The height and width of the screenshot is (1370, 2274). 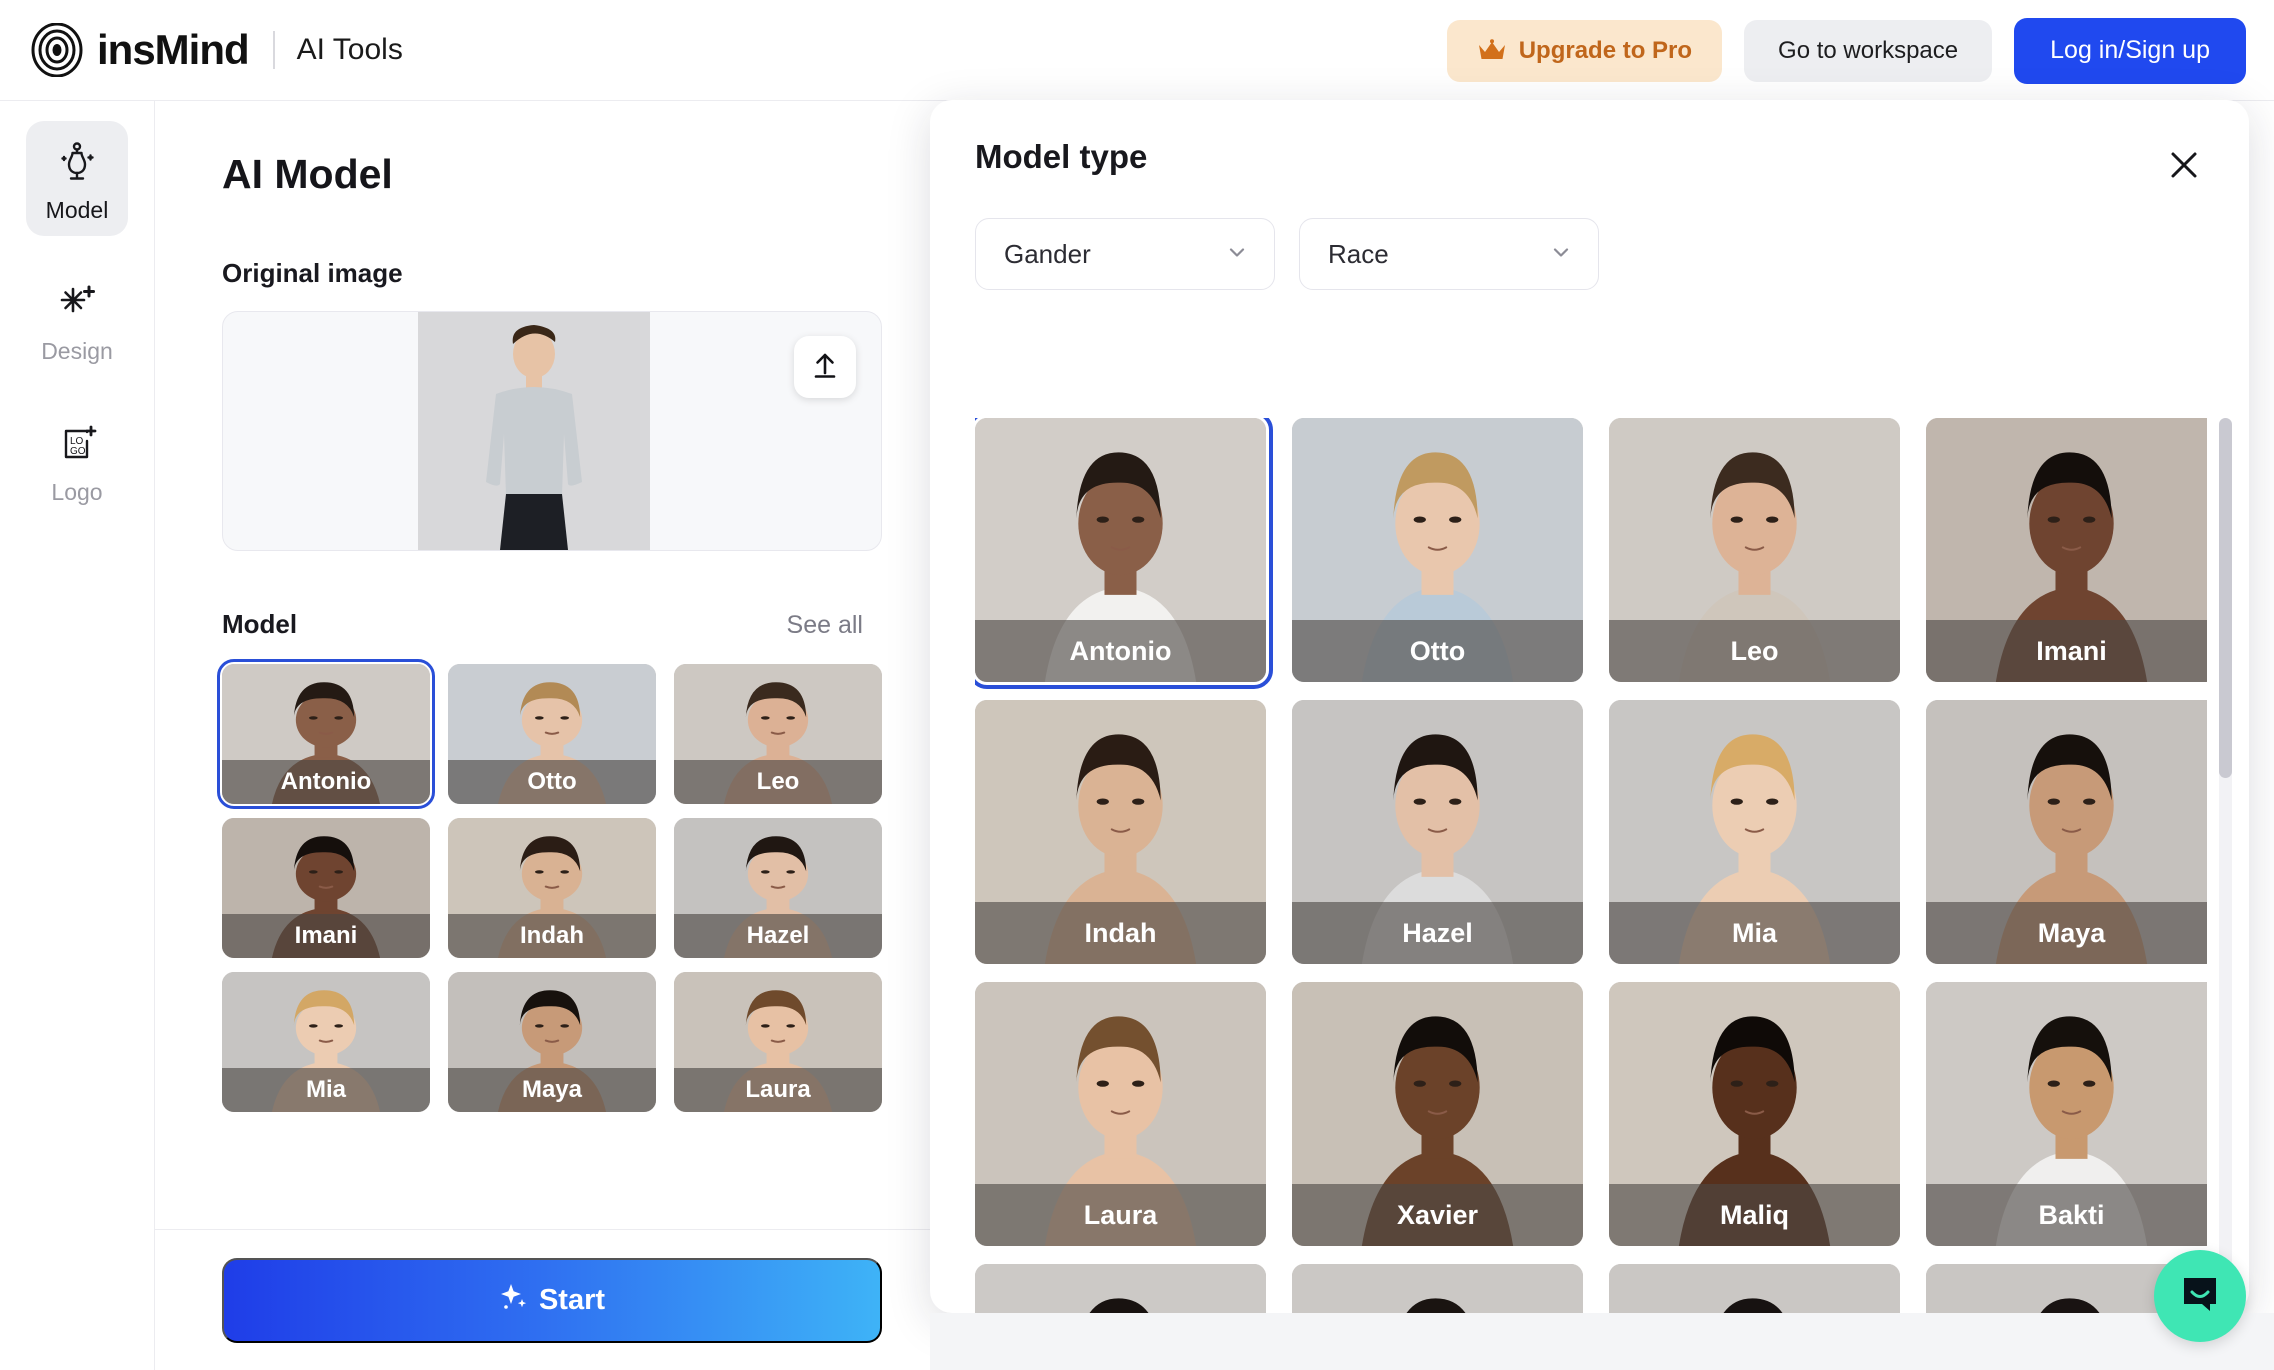 I want to click on brand-divider, so click(x=273, y=50).